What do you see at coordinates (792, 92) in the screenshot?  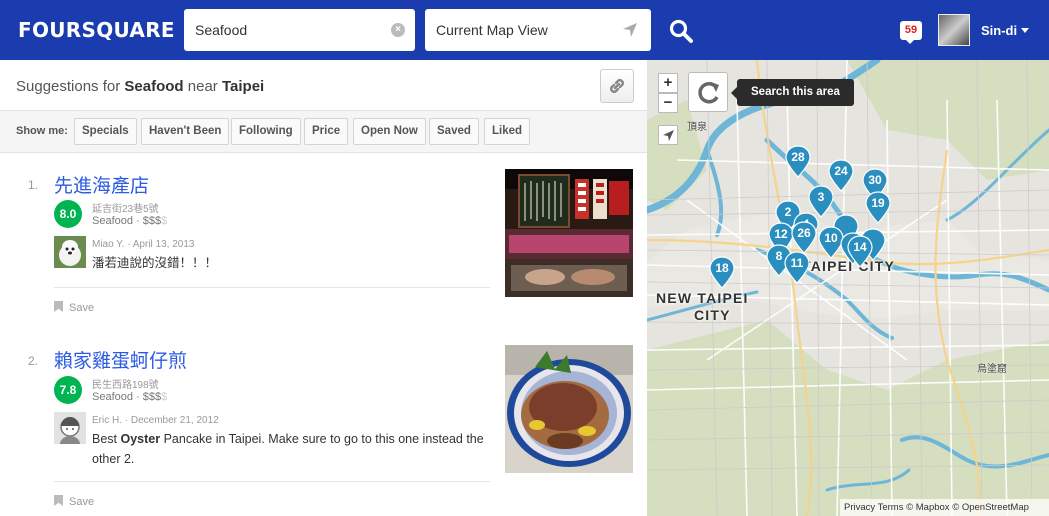 I see `search-this-area-tooltip: Search this area` at bounding box center [792, 92].